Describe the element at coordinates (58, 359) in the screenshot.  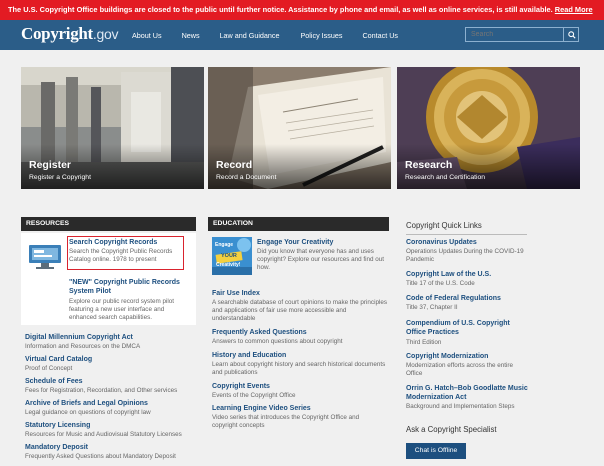
I see `virtual-card-catalog-link: Virtual Card Catalog` at that location.